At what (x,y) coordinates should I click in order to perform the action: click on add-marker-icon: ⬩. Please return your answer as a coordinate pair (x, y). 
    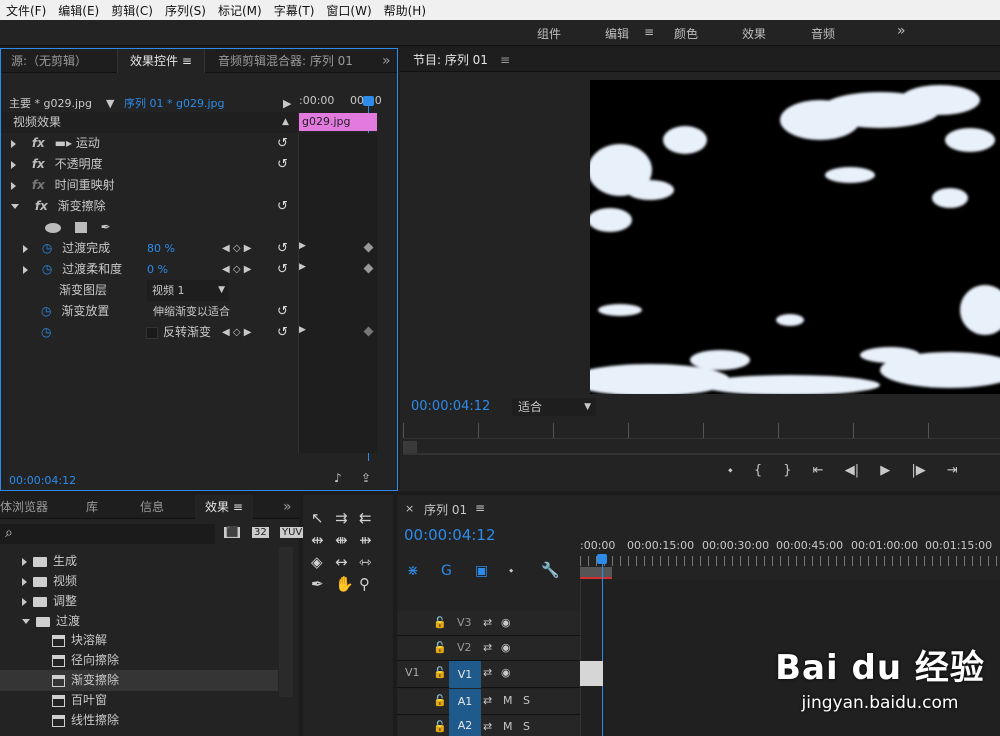
    Looking at the image, I should click on (730, 470).